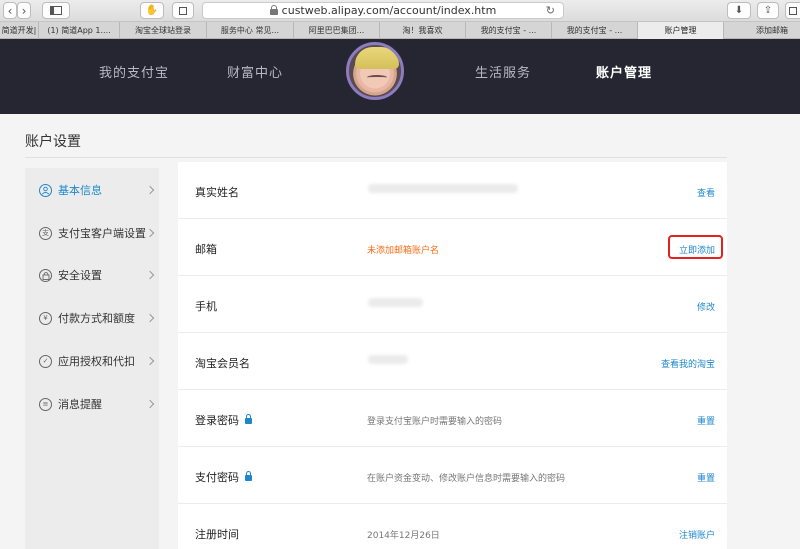 The height and width of the screenshot is (549, 800). I want to click on row-taobao-member: 淘宝会员名 查看我的淘宝, so click(452, 361).